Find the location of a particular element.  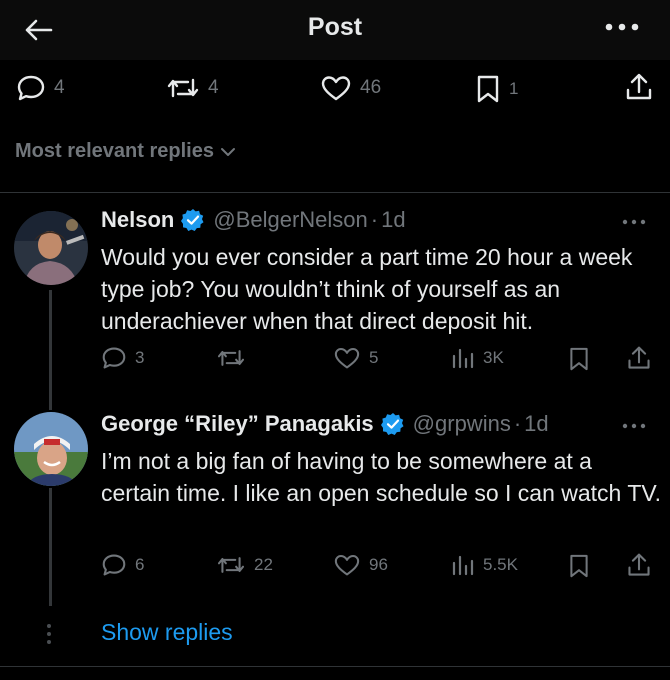

bookmark-button: 1 is located at coordinates (496, 89).